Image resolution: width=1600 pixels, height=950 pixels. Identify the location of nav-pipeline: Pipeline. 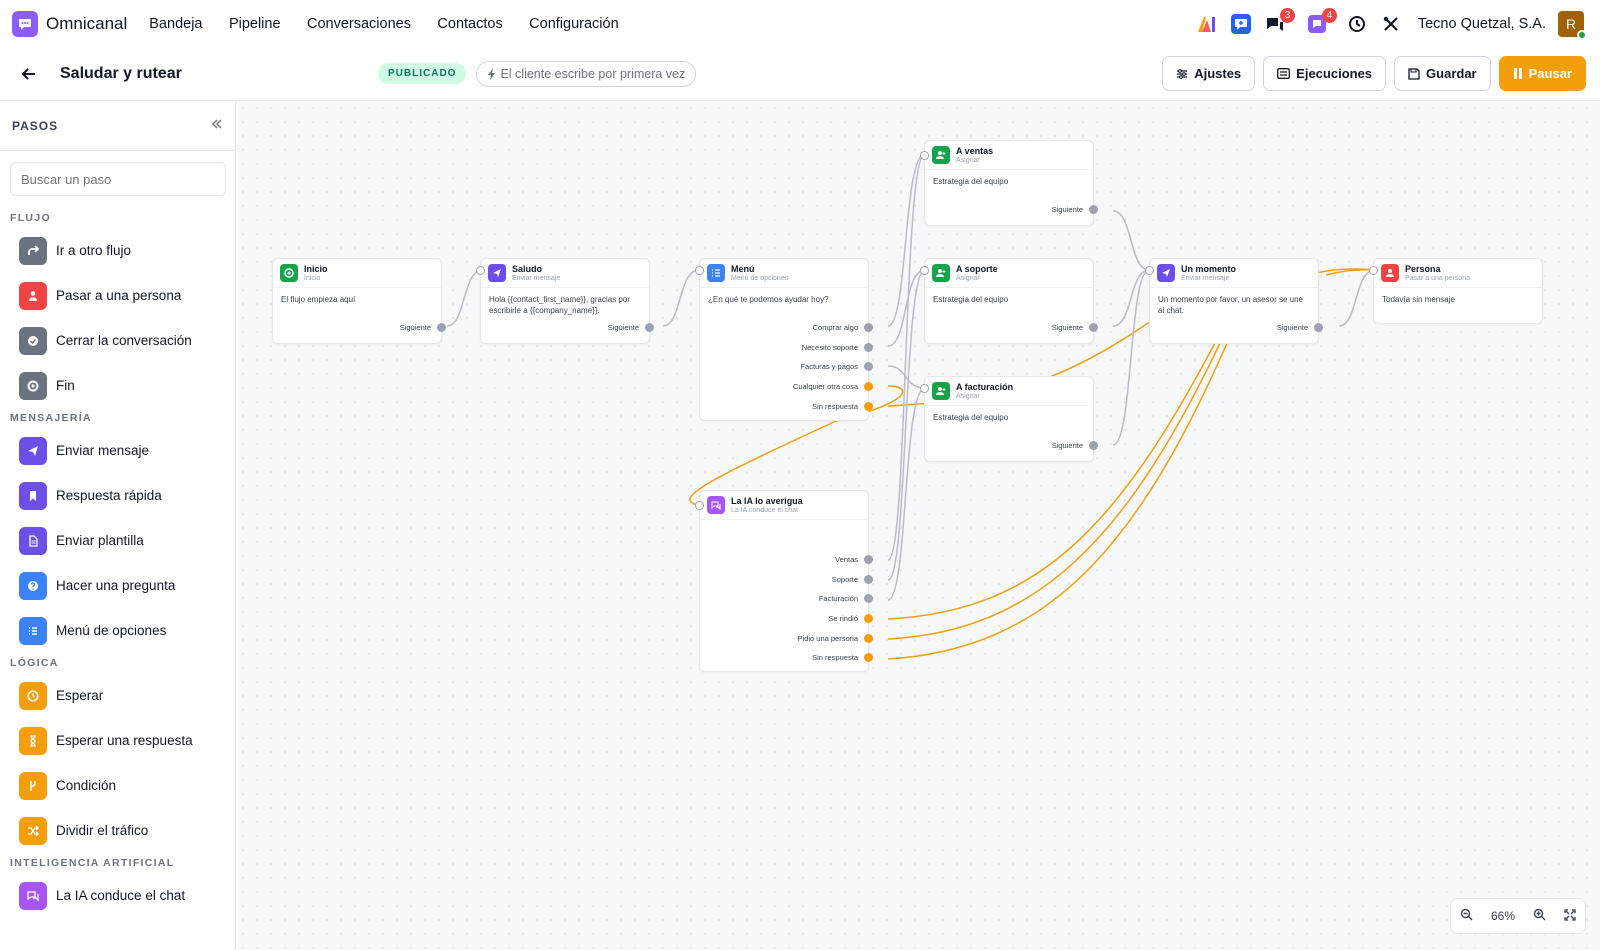
(255, 24).